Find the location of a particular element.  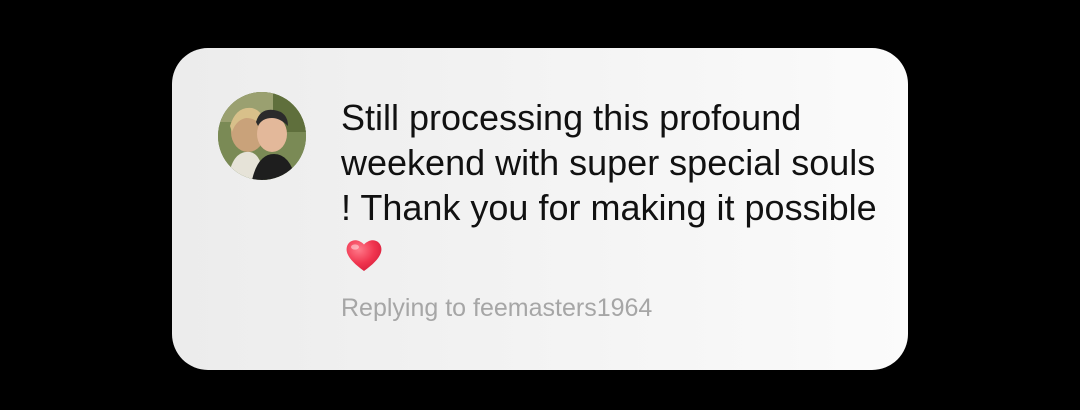

red-heart-icon is located at coordinates (364, 259).